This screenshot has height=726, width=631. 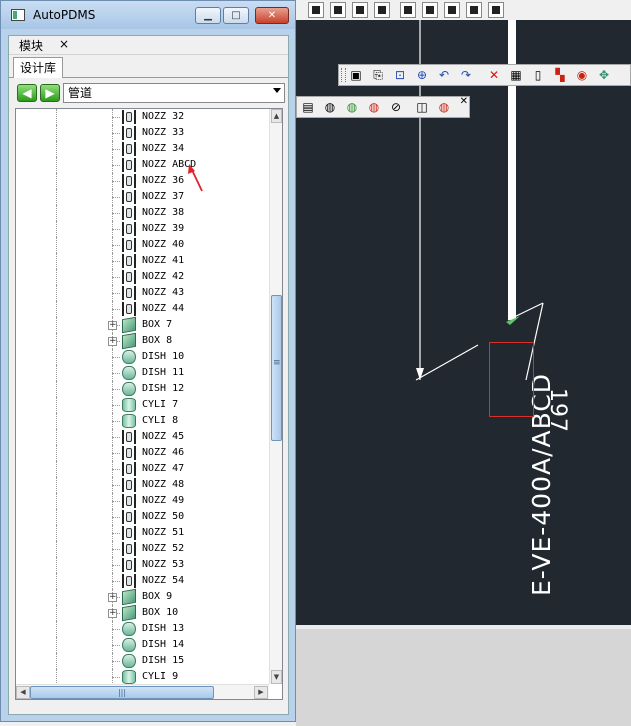 I want to click on undo-icon: ↶, so click(x=444, y=75).